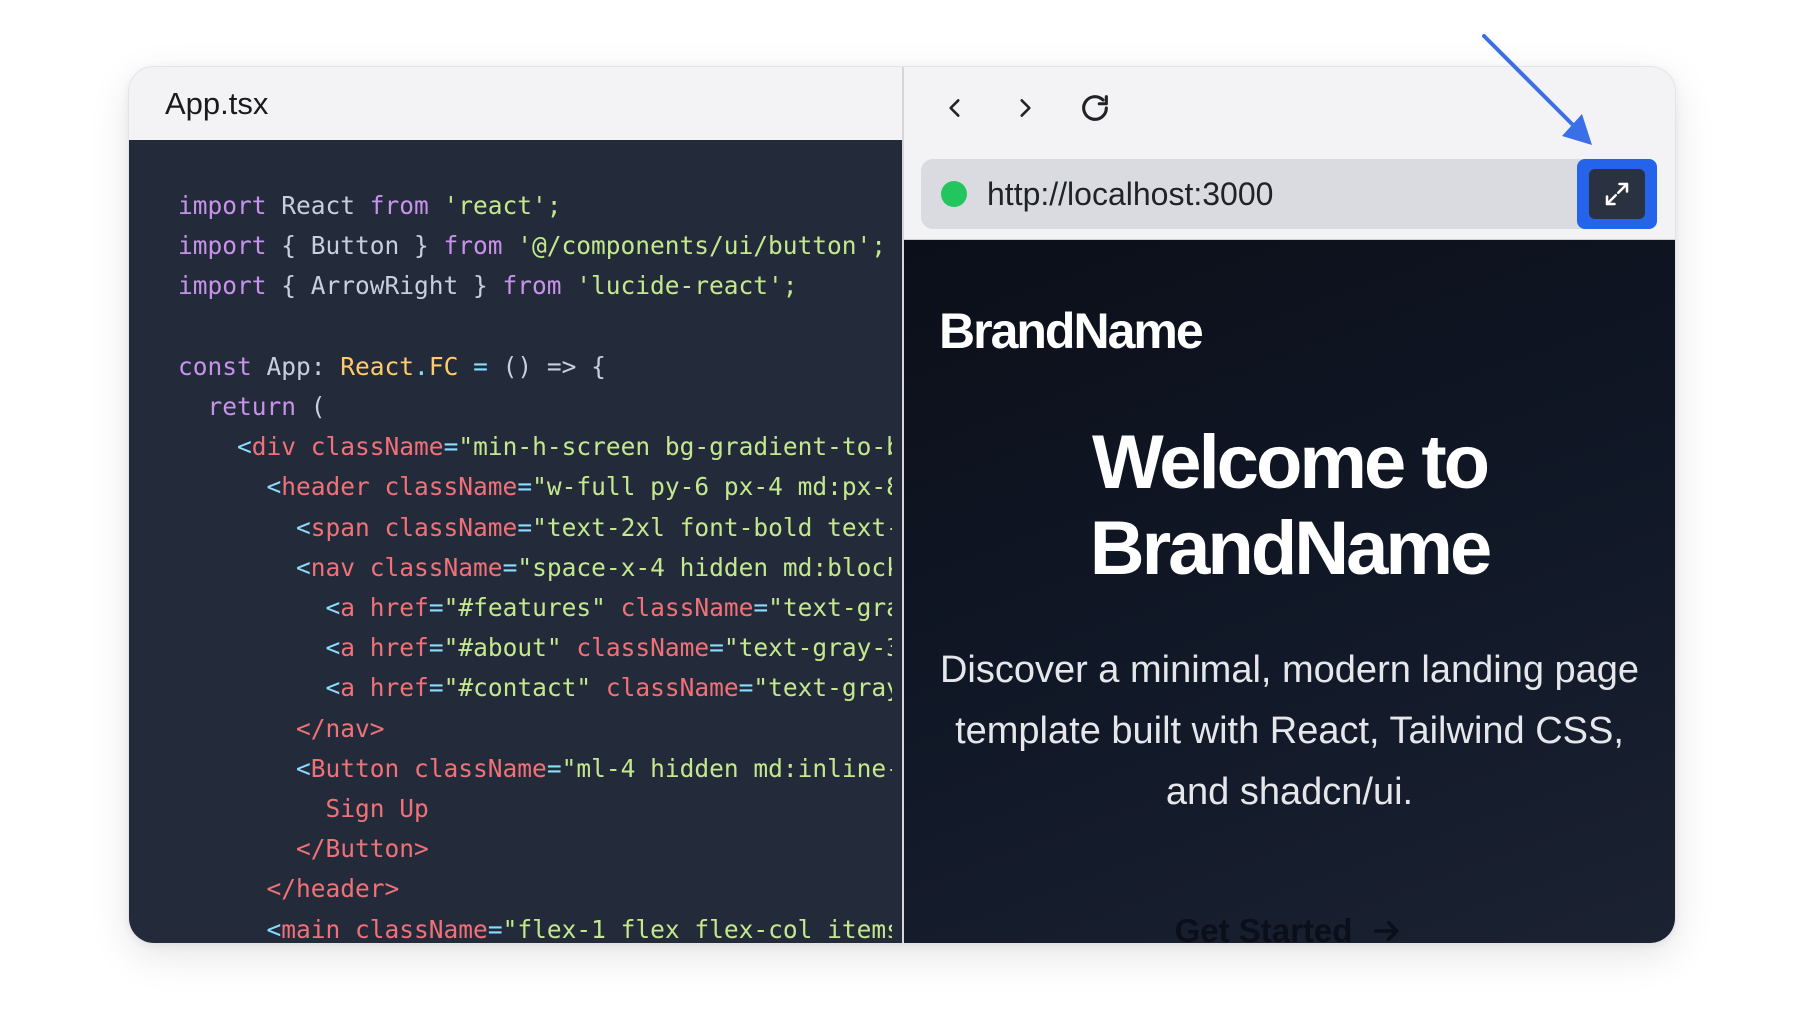 The height and width of the screenshot is (1030, 1796). What do you see at coordinates (608, 608) in the screenshot?
I see `code-line: <a href="#features" className="text-gray` at bounding box center [608, 608].